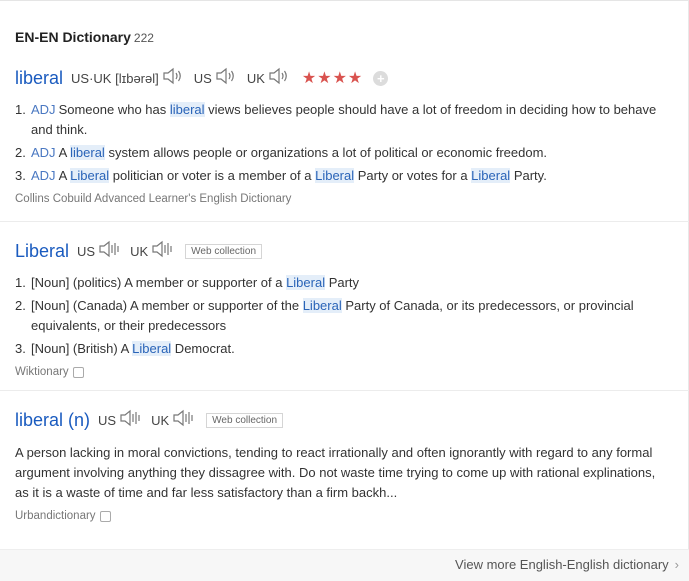 Image resolution: width=689 pixels, height=581 pixels. Describe the element at coordinates (348, 420) in the screenshot. I see `entry-headword-row: liberal (n) US UK Web collection` at that location.